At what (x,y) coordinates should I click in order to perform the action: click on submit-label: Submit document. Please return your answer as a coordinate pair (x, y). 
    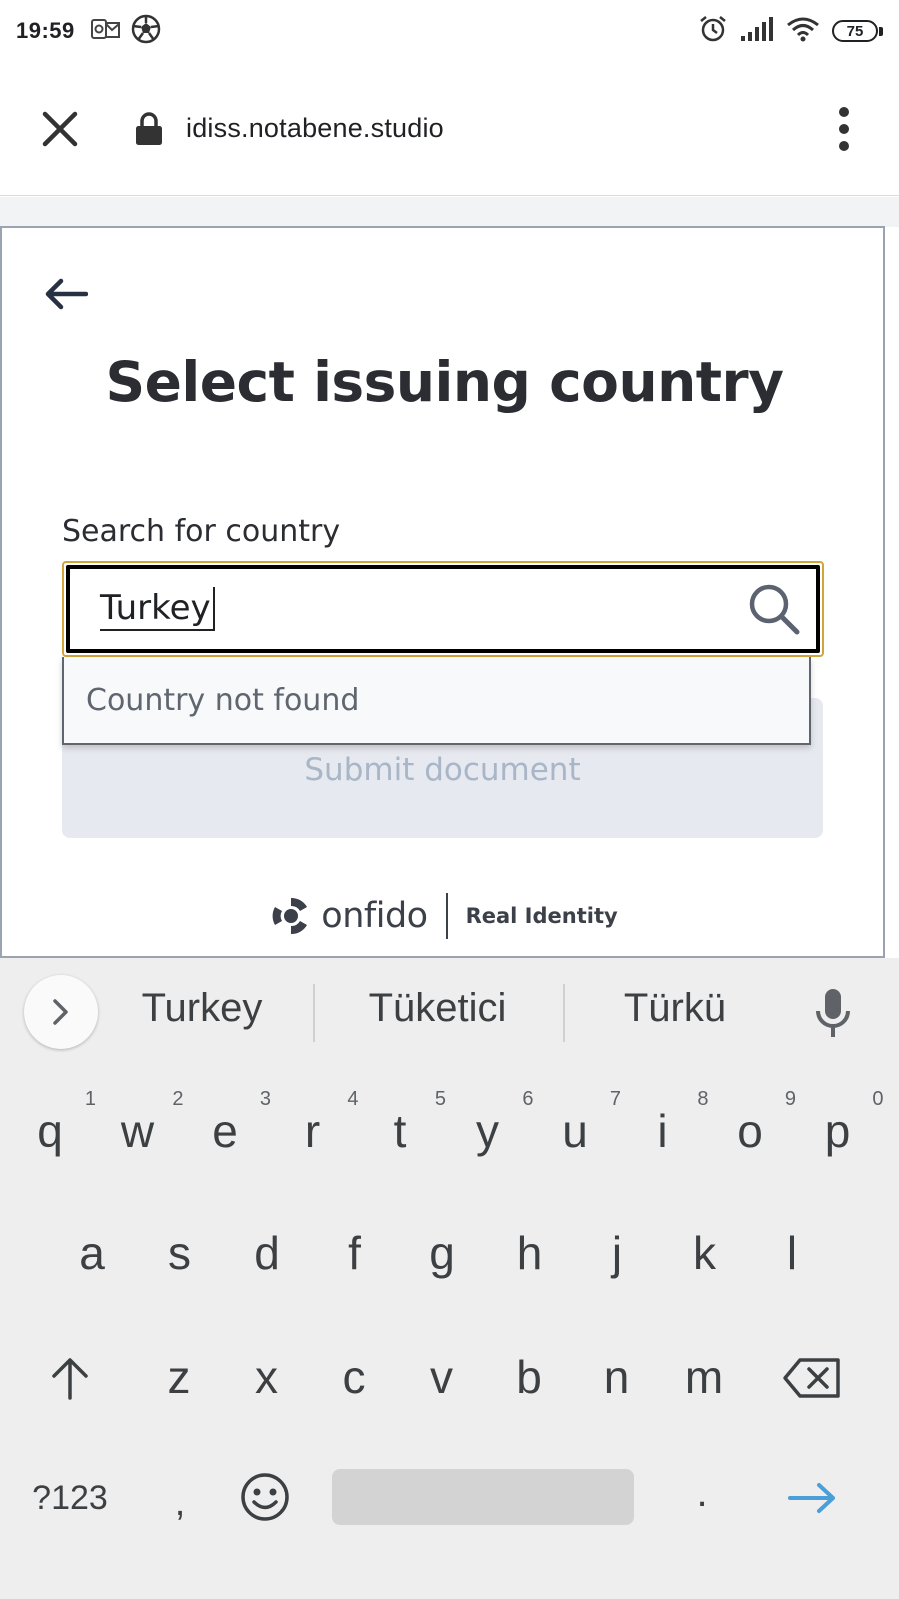
    Looking at the image, I should click on (442, 770).